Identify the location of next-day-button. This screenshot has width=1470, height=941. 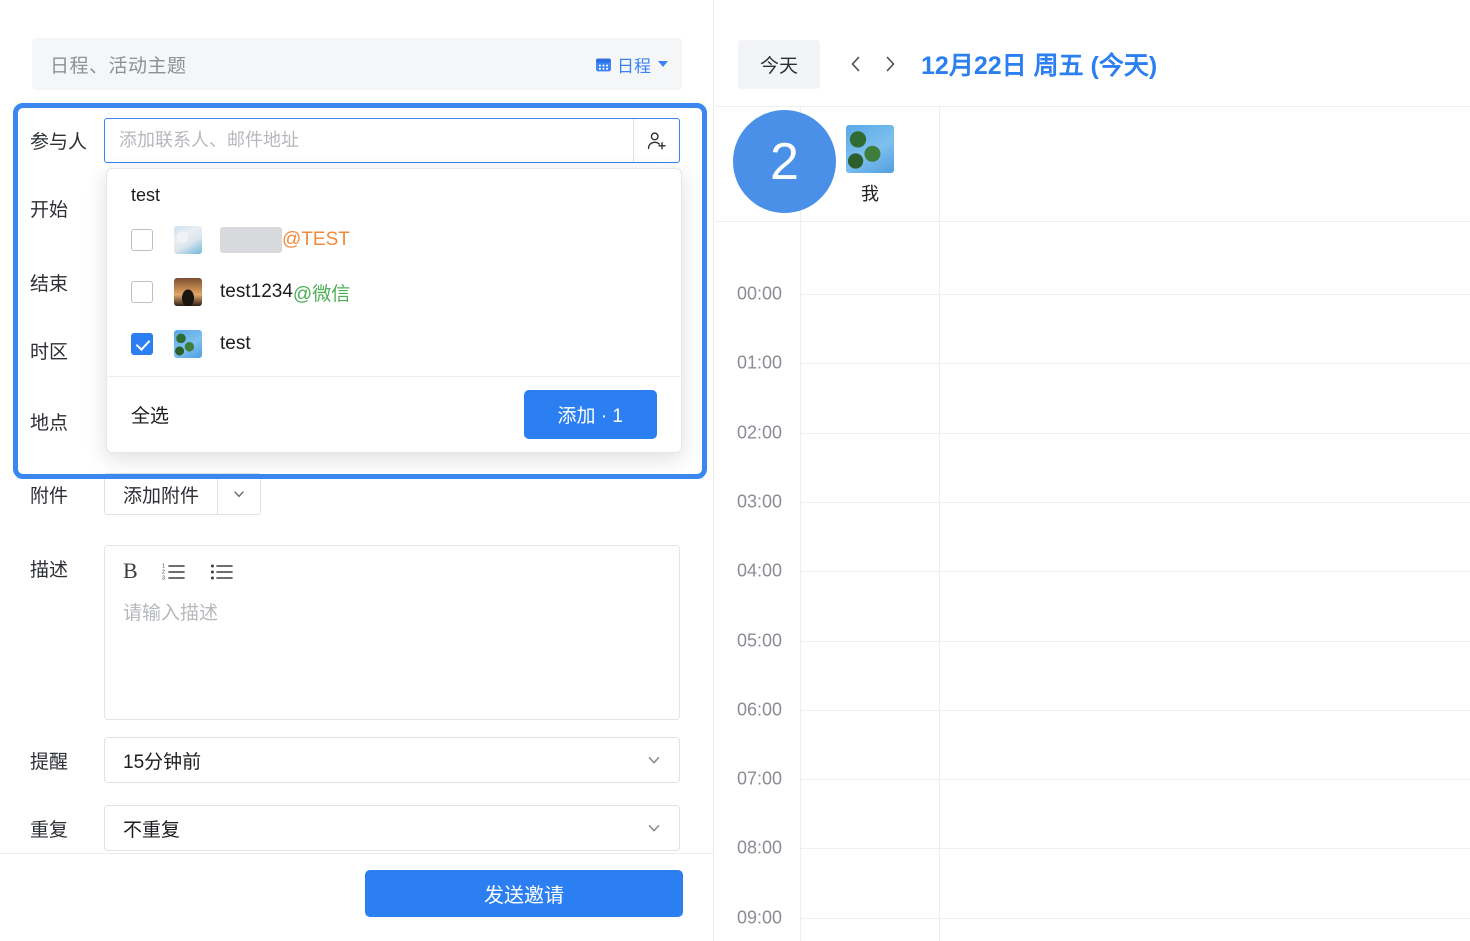
(890, 64).